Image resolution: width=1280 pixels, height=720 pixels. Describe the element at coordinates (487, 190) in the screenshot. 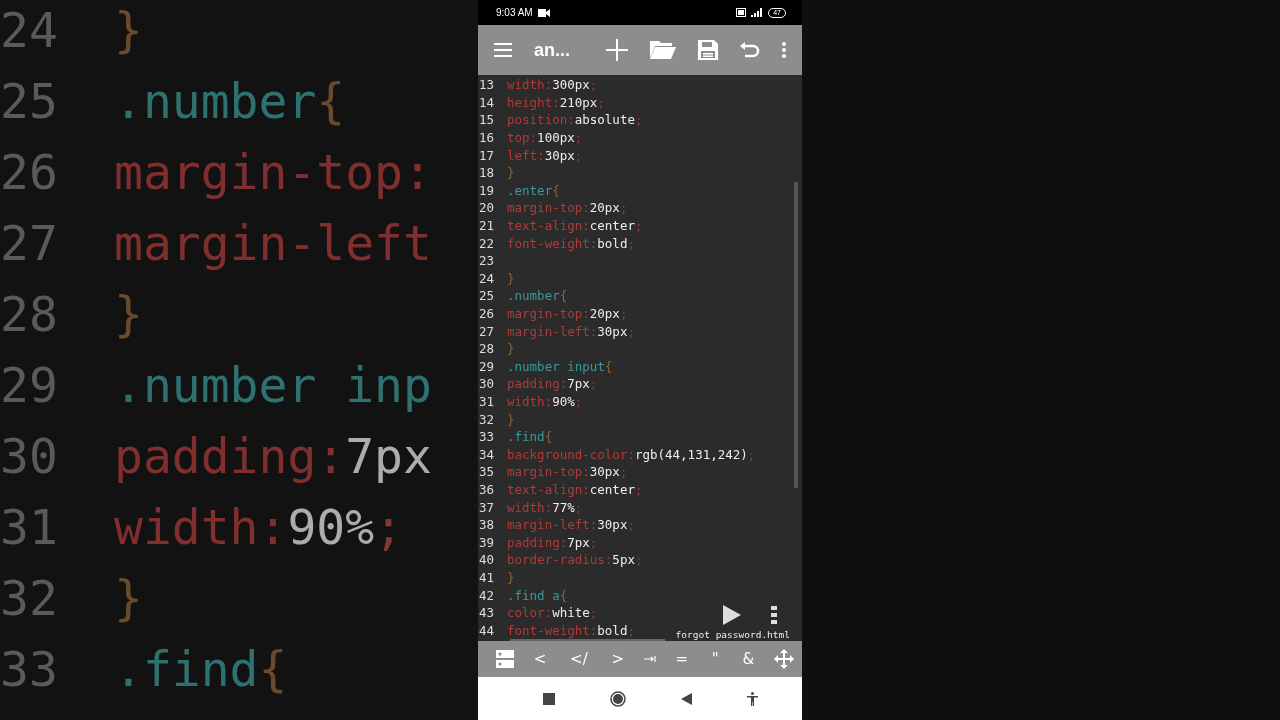

I see `line-number: 19` at that location.